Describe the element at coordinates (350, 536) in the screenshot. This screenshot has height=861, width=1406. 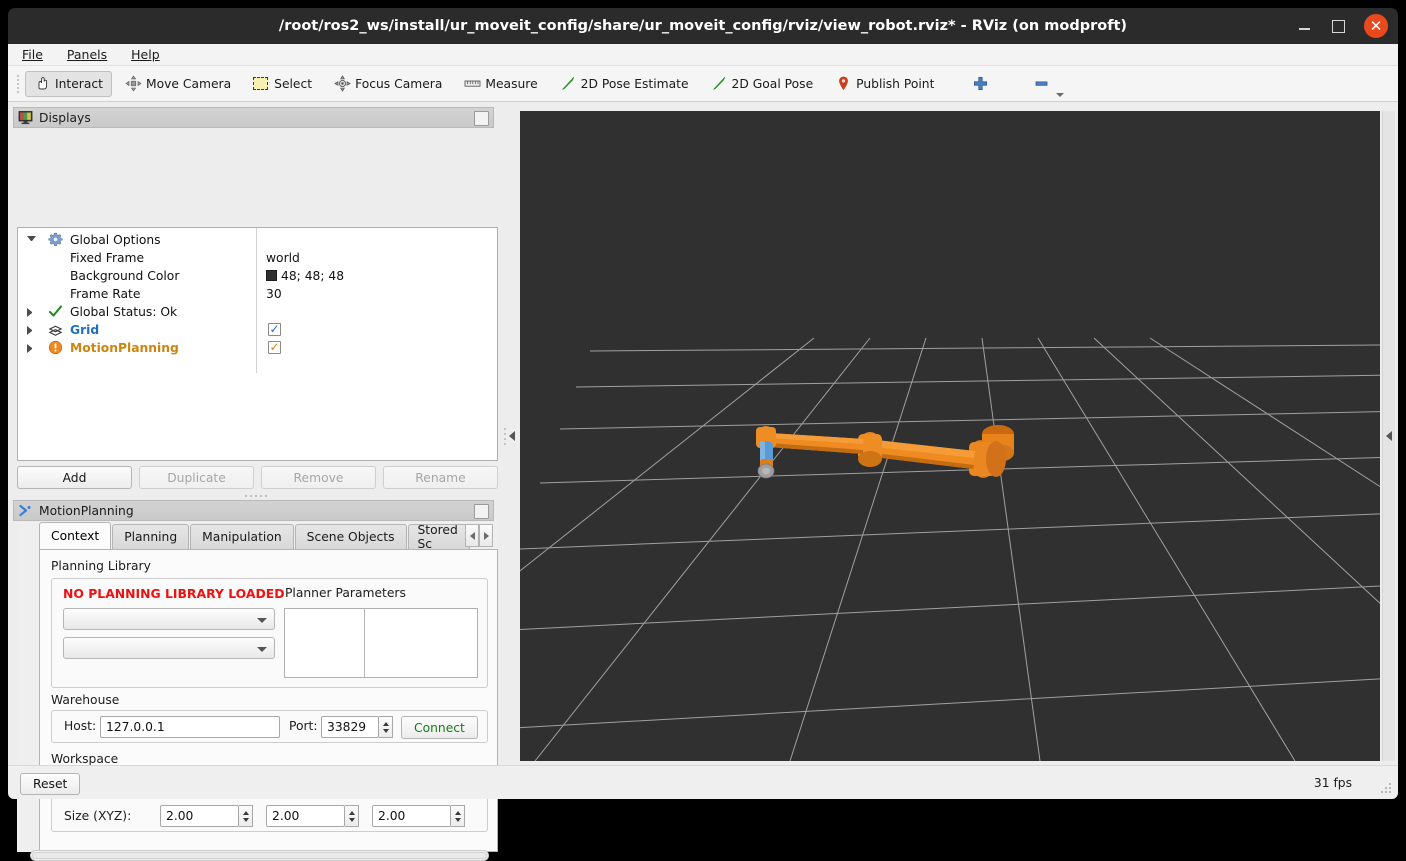
I see `tab-scene-objects: Scene Objects` at that location.